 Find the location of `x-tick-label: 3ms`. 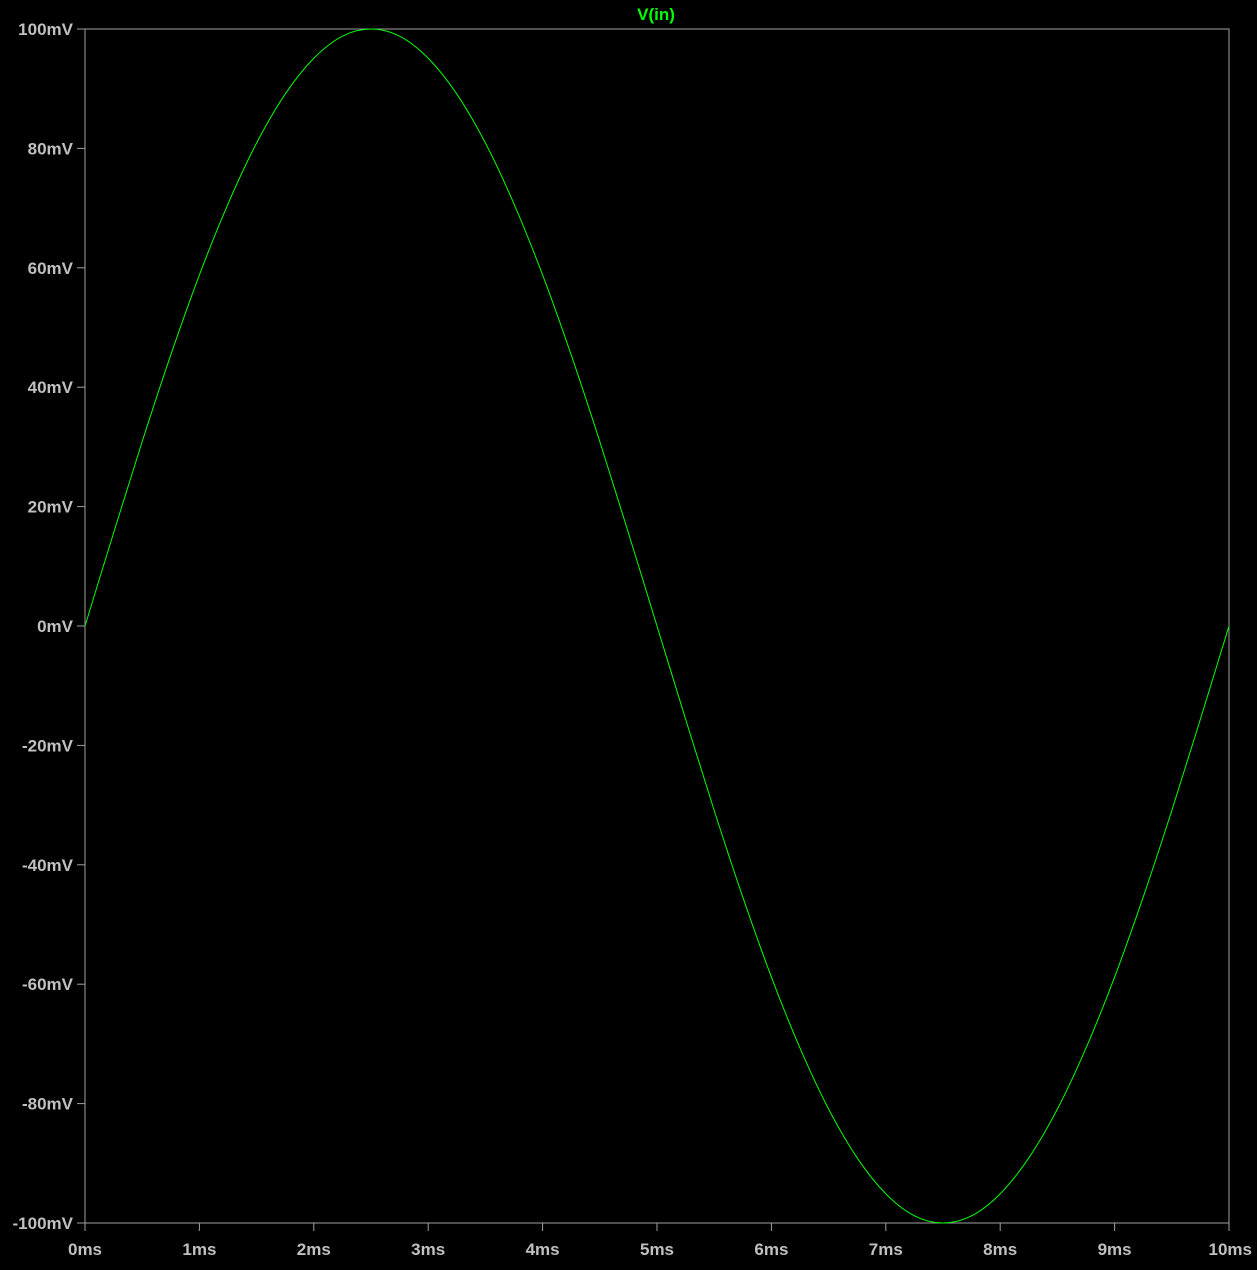

x-tick-label: 3ms is located at coordinates (428, 1249).